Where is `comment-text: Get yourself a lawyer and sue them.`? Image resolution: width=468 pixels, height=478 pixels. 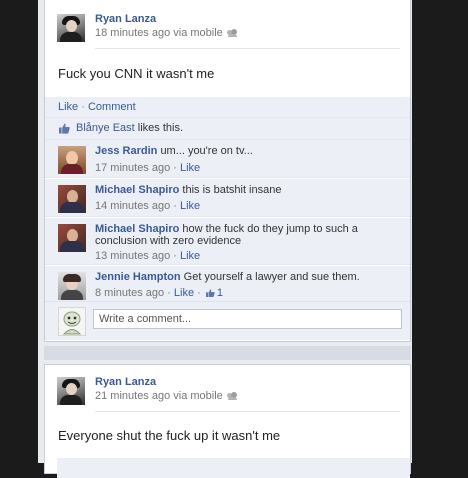
comment-text: Get yourself a lawyer and sue them. is located at coordinates (271, 277).